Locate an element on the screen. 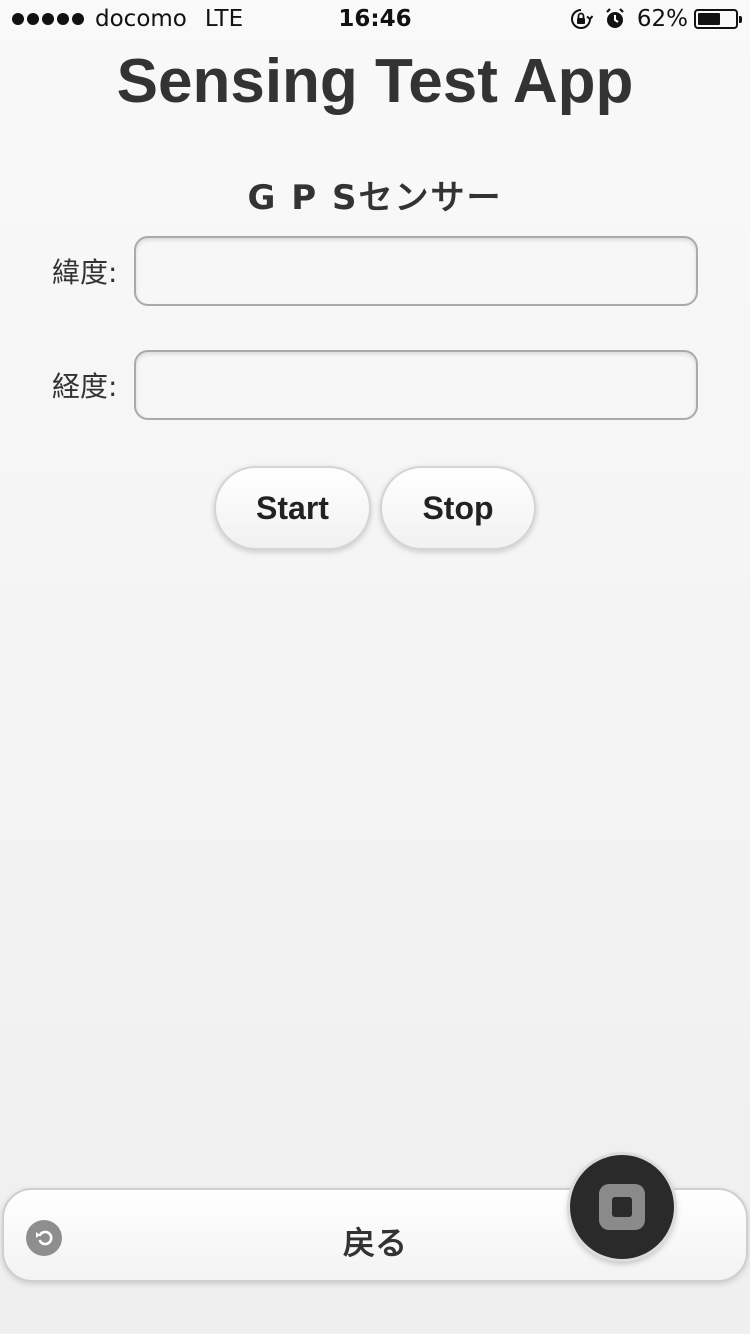  longitude-row: 経度: is located at coordinates (375, 385).